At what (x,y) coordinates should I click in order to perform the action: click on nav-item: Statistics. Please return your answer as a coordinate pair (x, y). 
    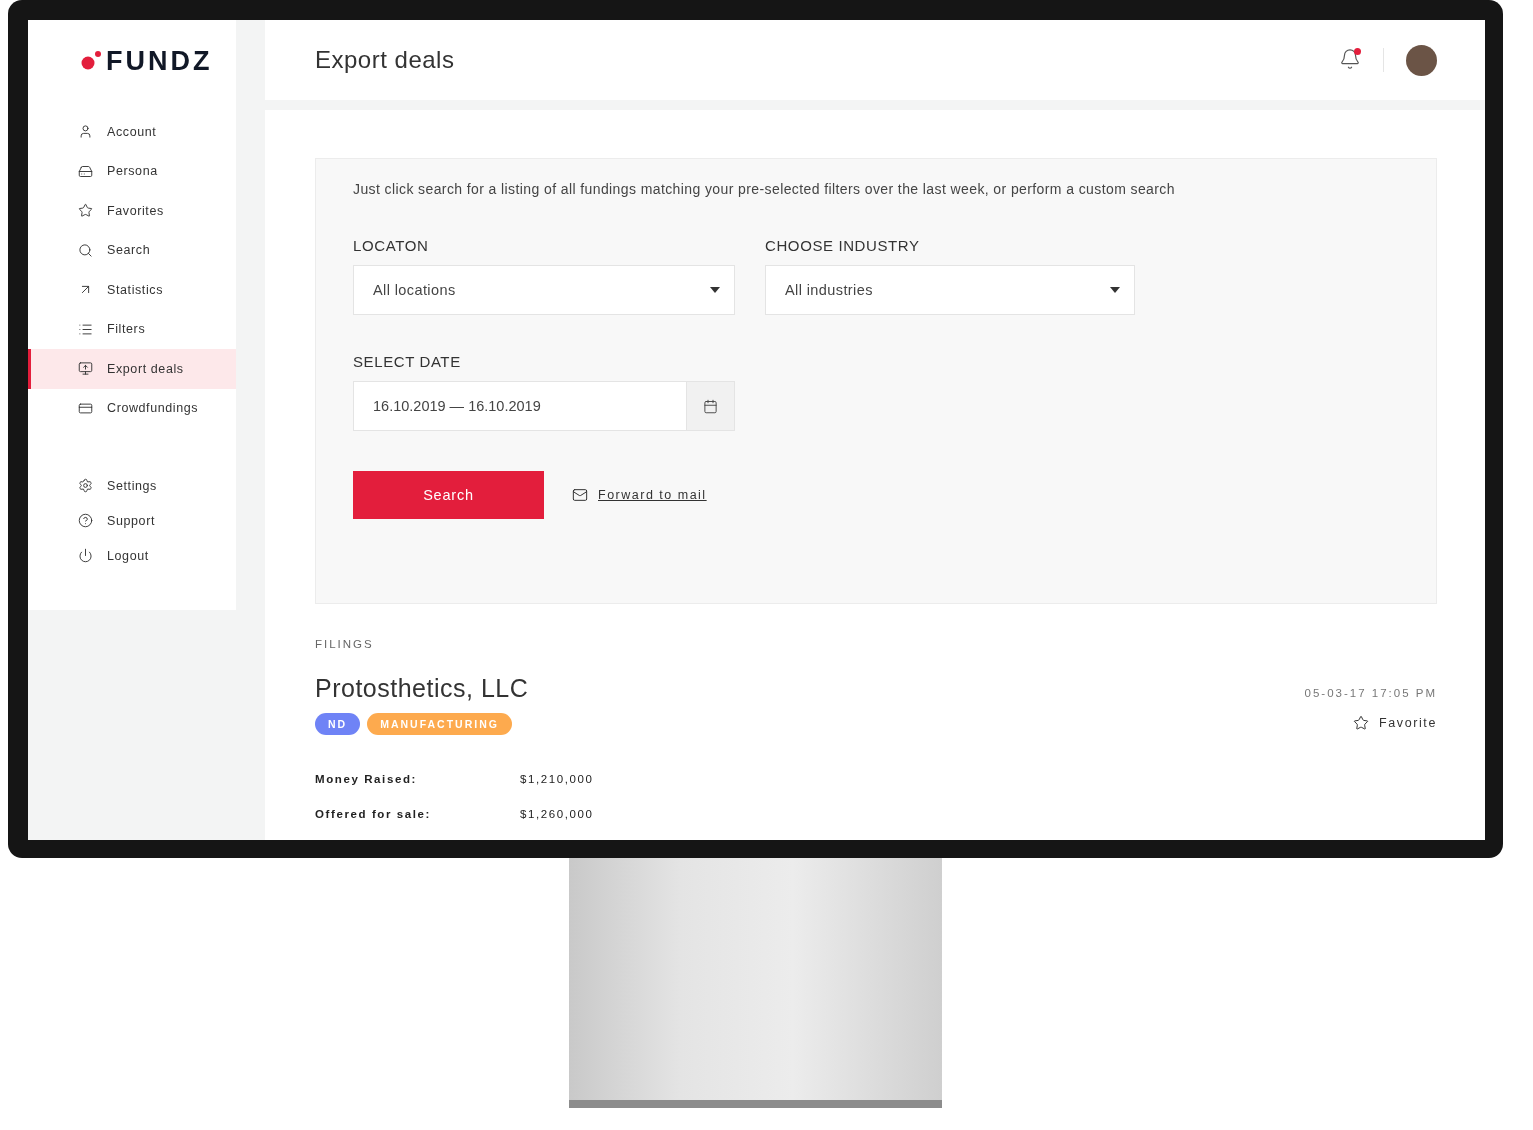
    Looking at the image, I should click on (132, 290).